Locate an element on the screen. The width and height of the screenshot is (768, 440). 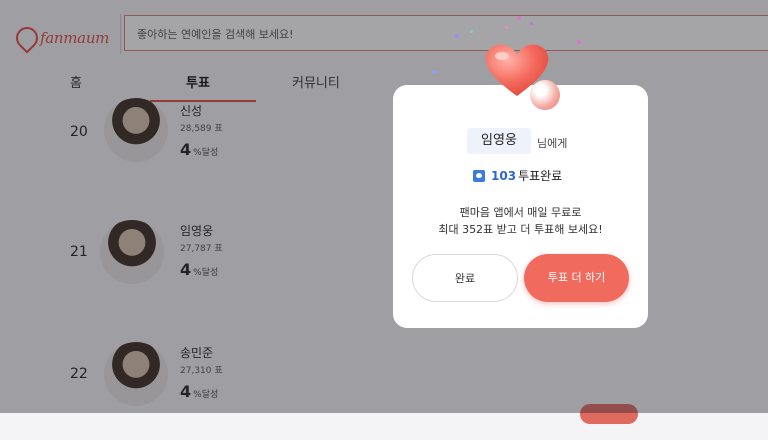
bubble-icon is located at coordinates (545, 95).